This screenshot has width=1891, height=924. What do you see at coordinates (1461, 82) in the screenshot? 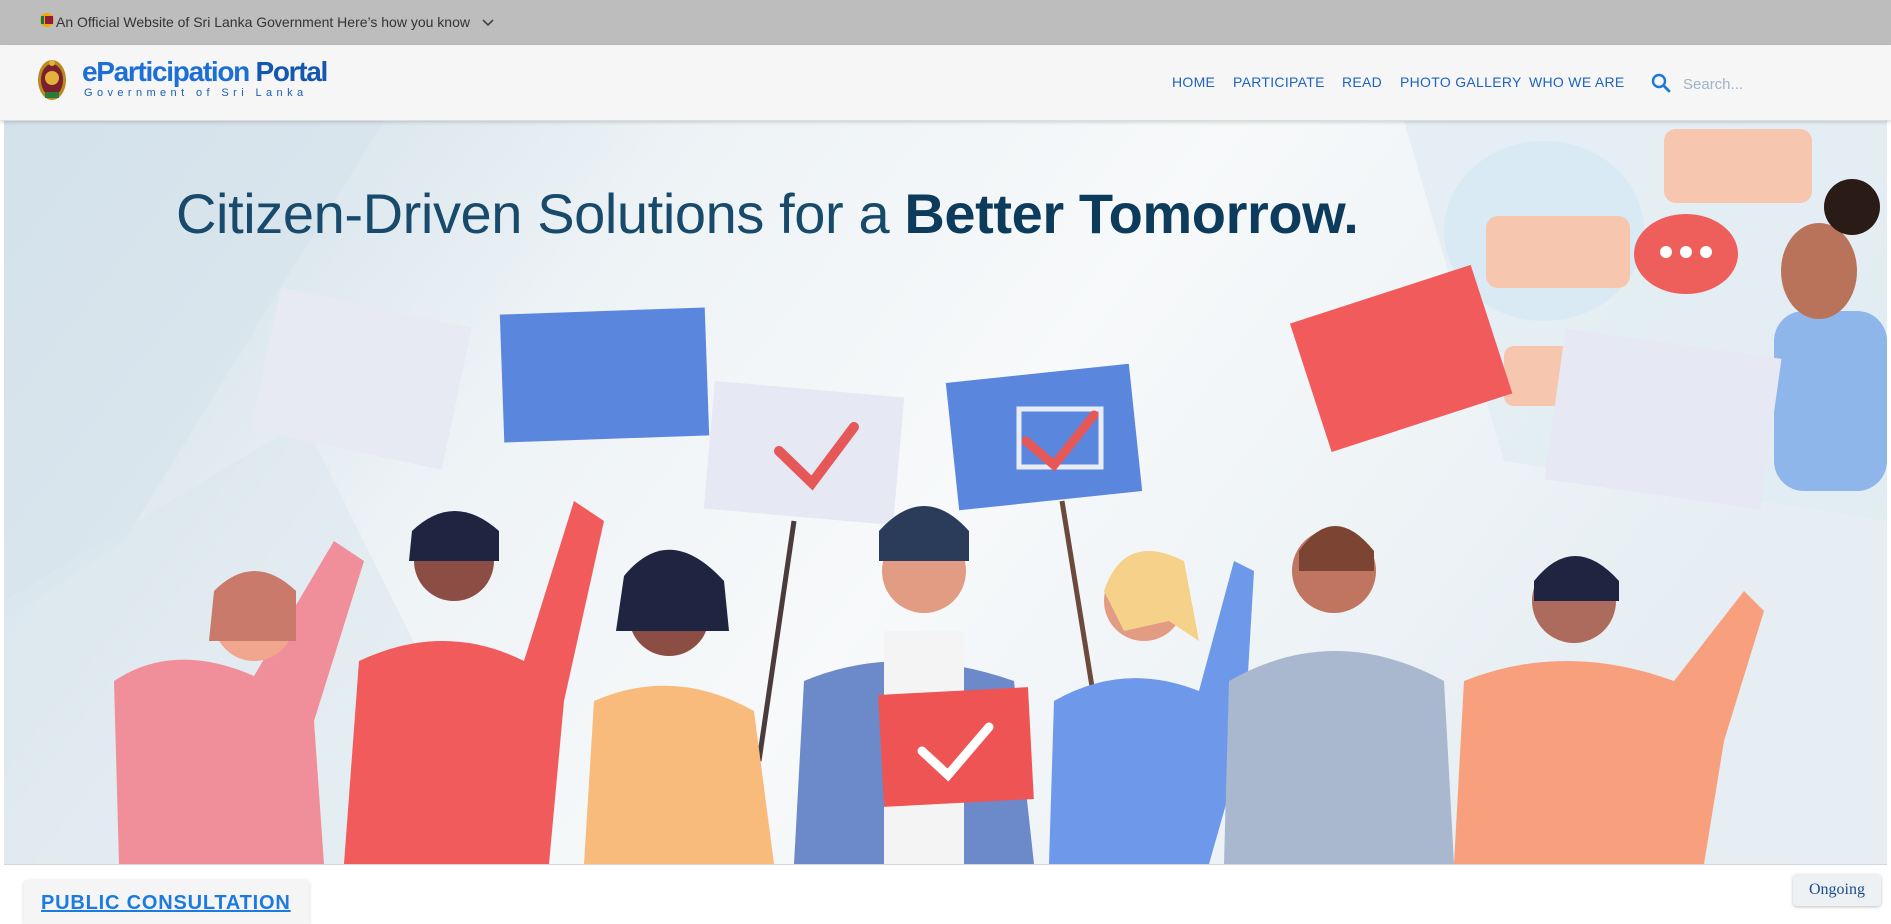
I see `nav-photo-gallery: PHOTO GALLERY` at bounding box center [1461, 82].